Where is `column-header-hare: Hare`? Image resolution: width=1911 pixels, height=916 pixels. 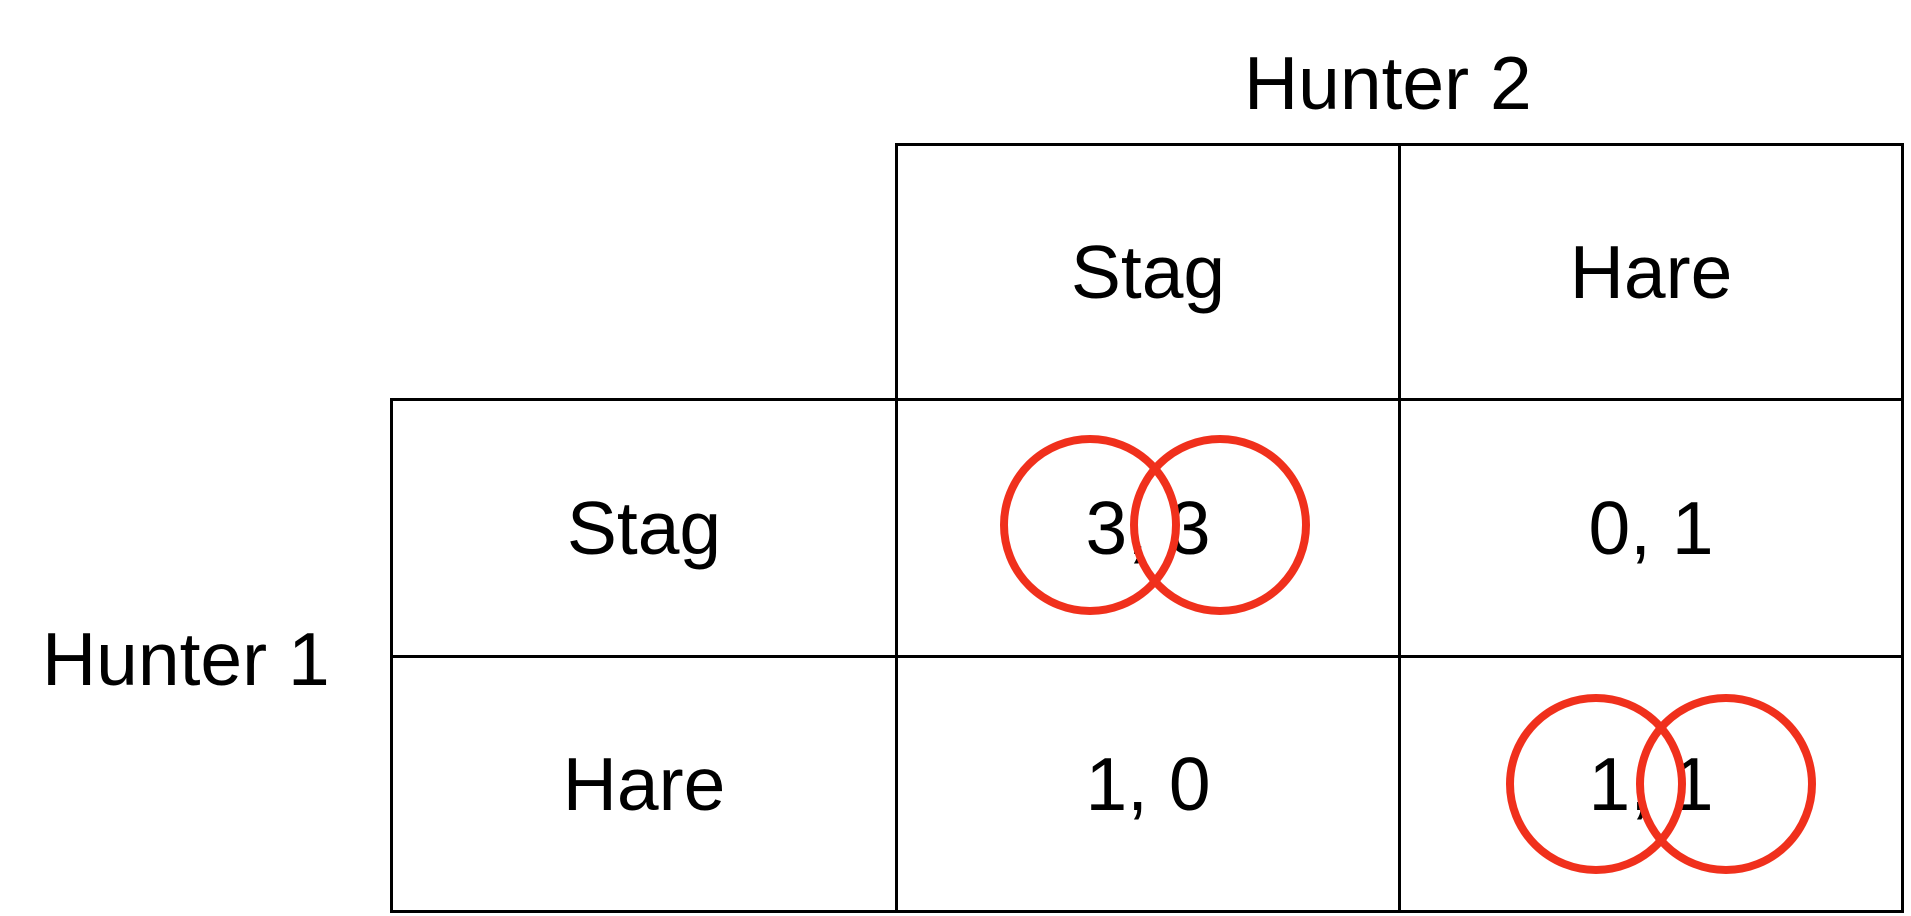 column-header-hare: Hare is located at coordinates (1651, 272).